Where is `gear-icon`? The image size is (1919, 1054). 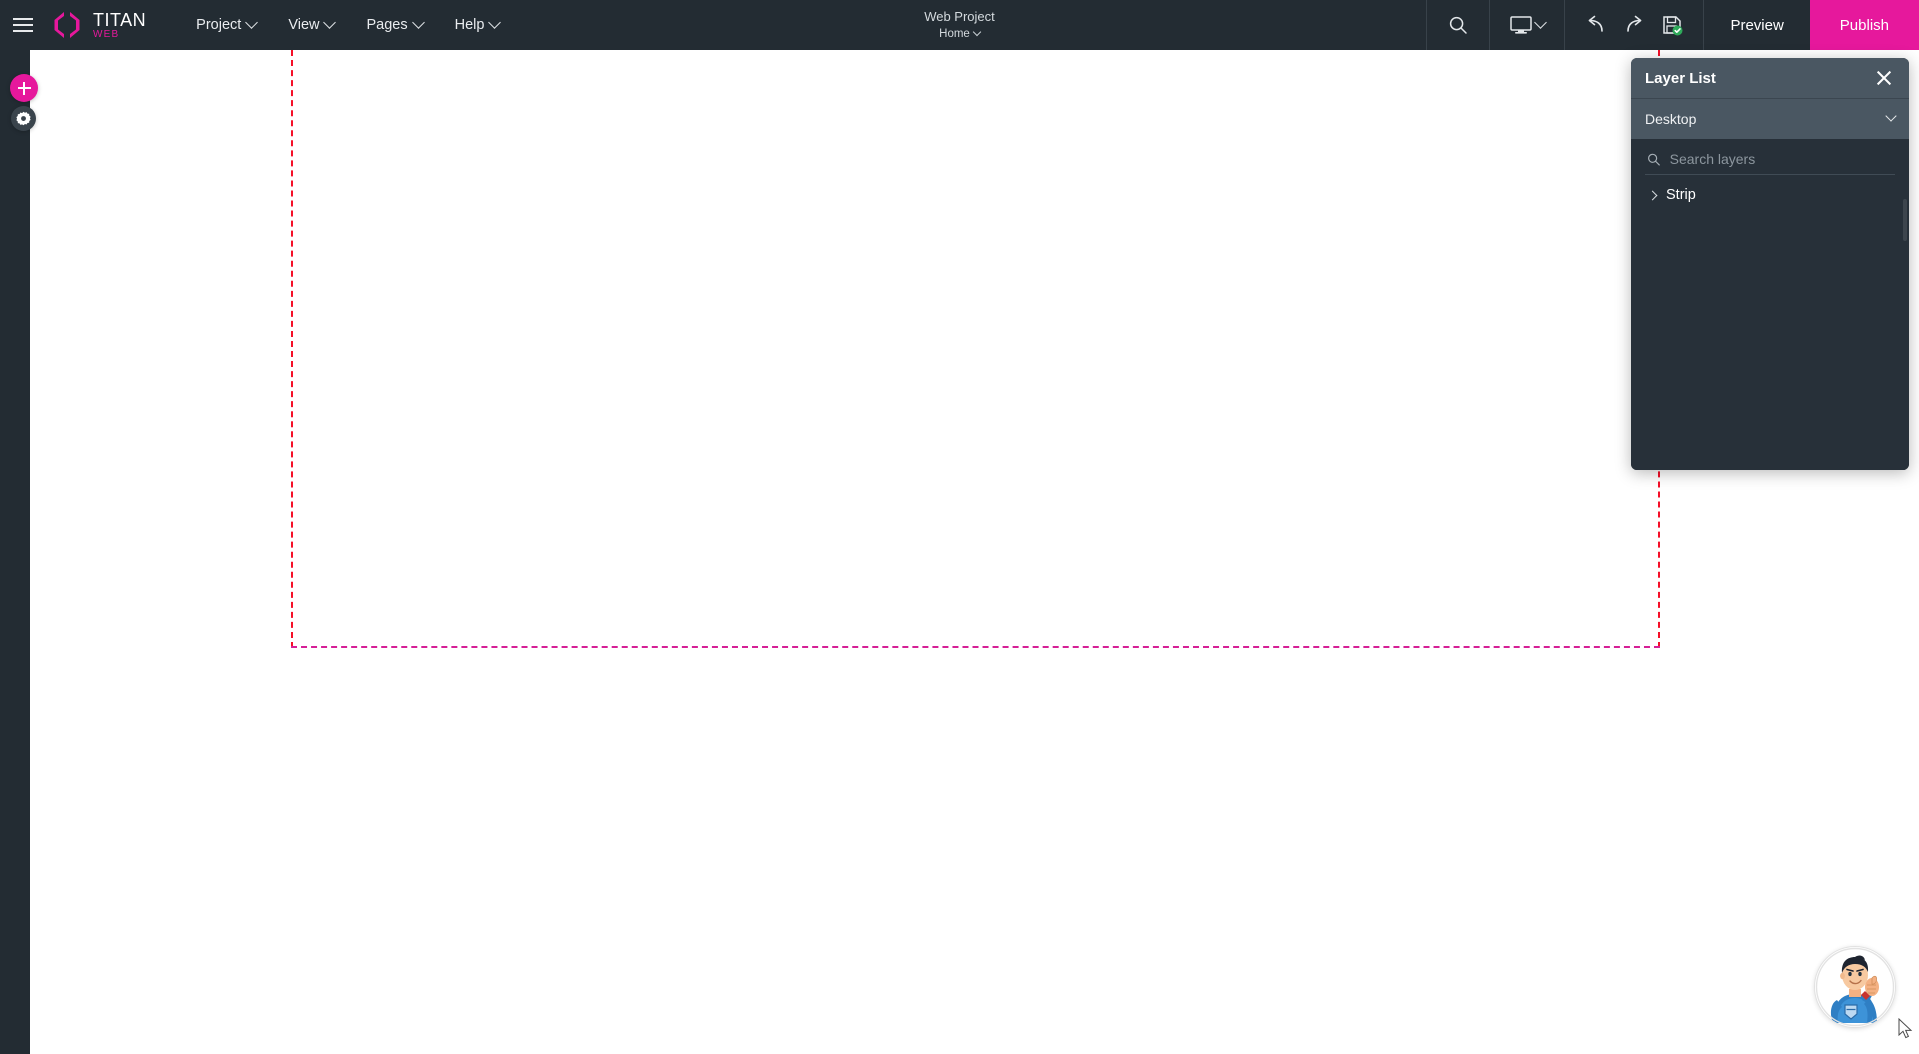 gear-icon is located at coordinates (23, 118).